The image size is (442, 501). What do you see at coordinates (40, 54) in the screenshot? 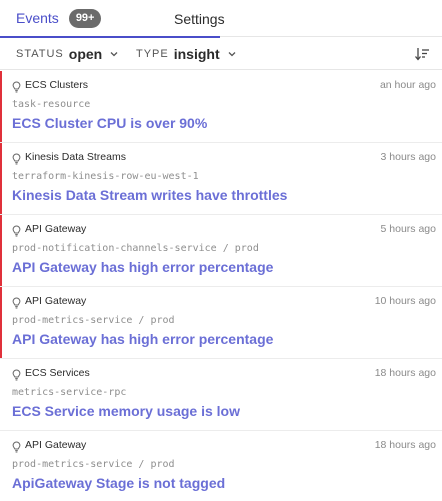
I see `status-filter-label: STATUS` at bounding box center [40, 54].